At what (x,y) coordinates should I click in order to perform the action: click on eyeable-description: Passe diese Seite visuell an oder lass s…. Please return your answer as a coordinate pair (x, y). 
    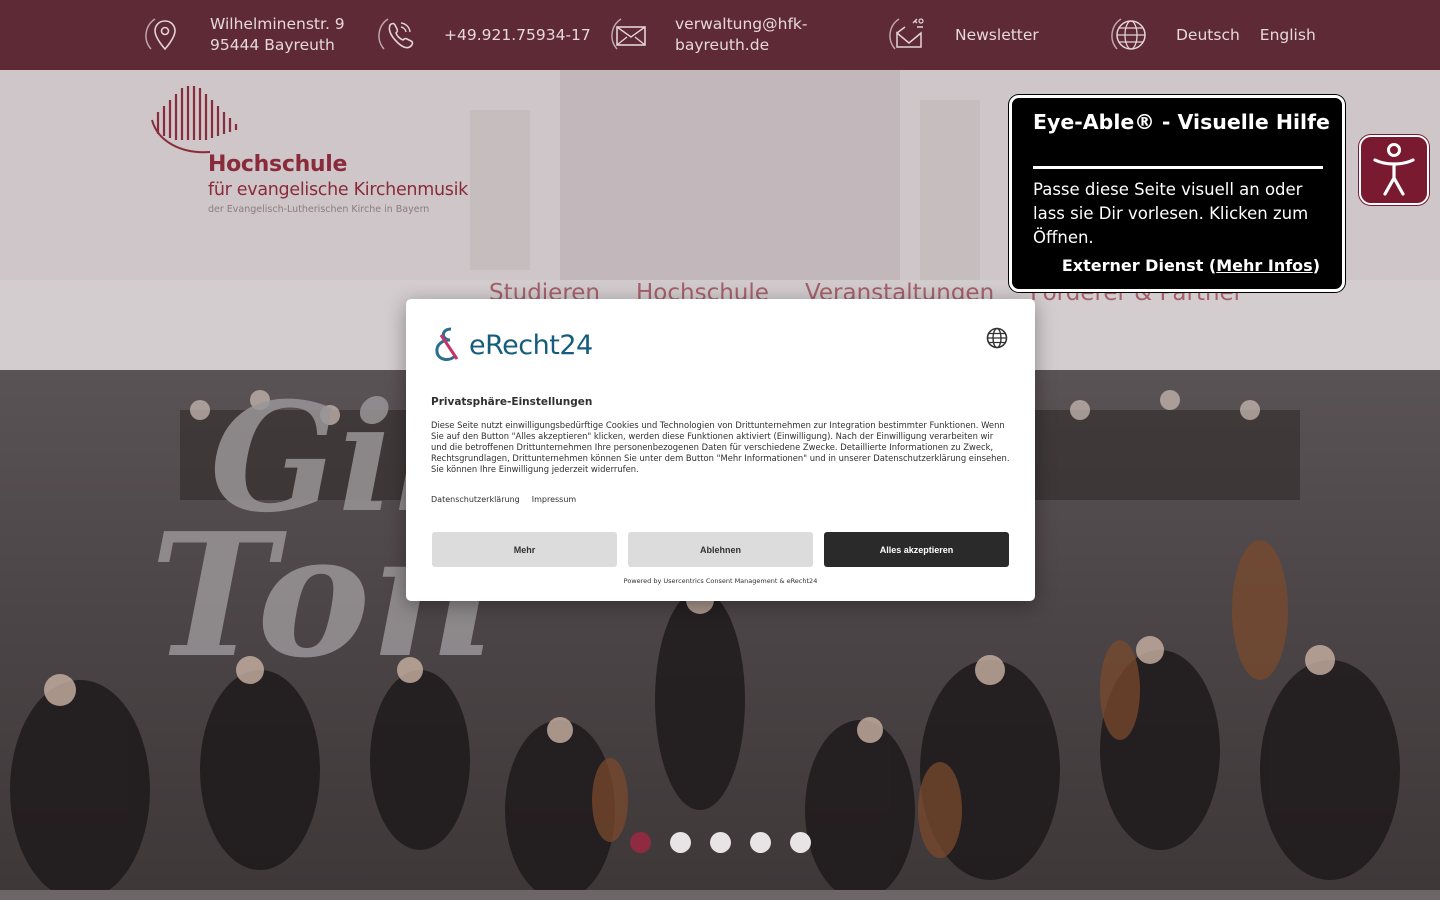
    Looking at the image, I should click on (1171, 213).